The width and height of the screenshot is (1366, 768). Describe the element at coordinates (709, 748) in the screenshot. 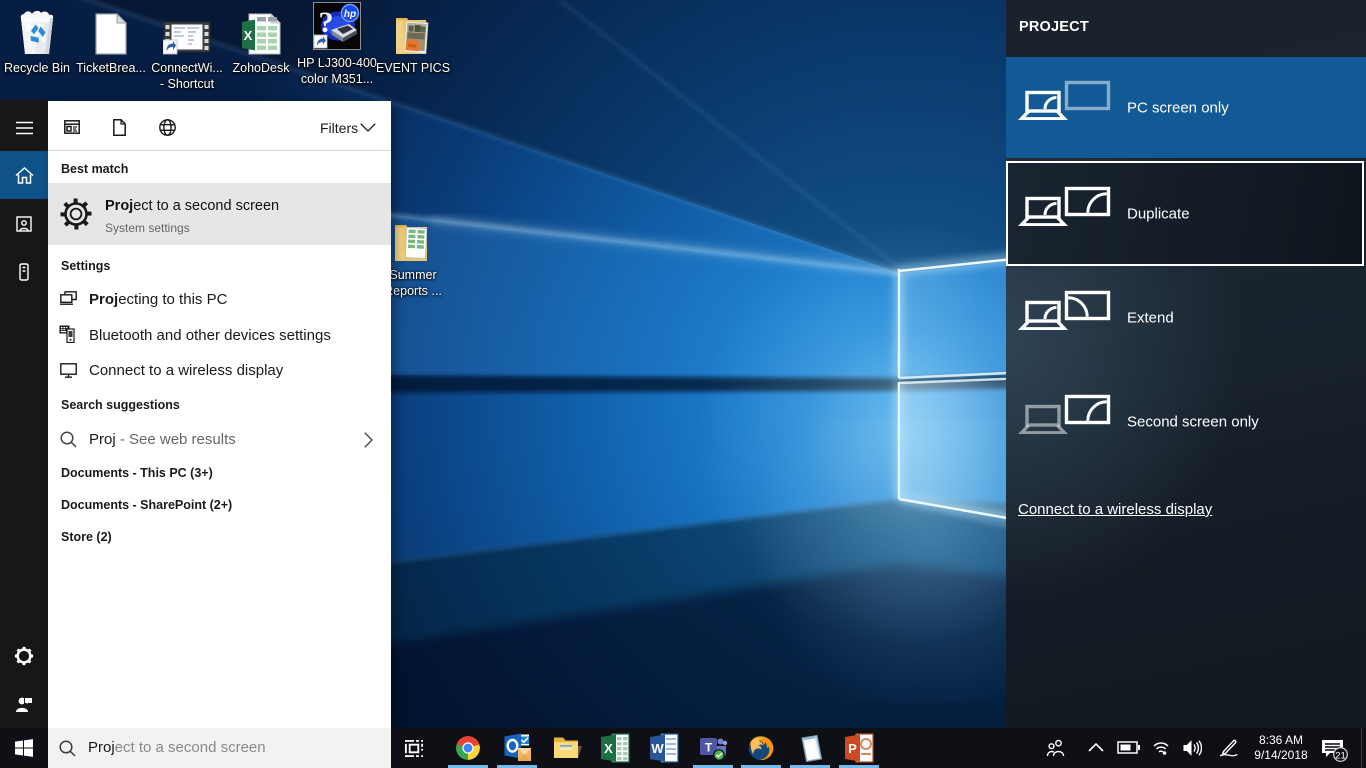

I see `svg-text: T` at that location.